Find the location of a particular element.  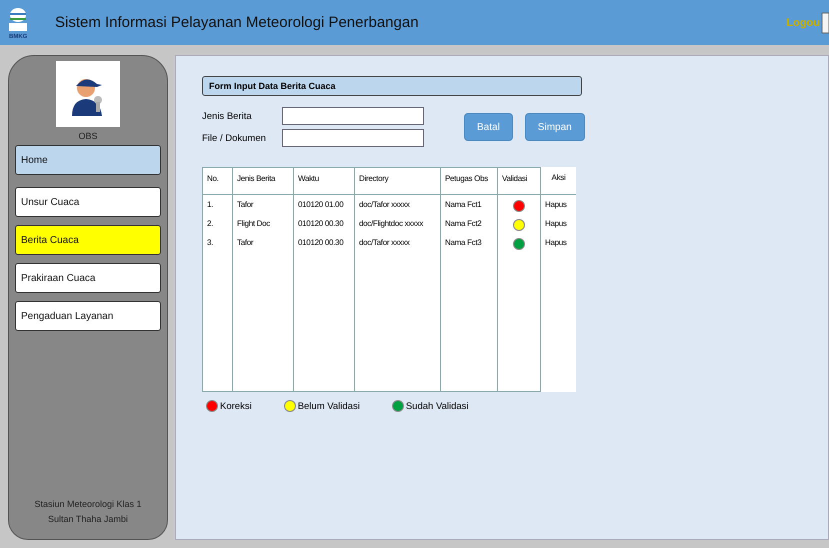

column-header: Petugas Obs is located at coordinates (468, 180).